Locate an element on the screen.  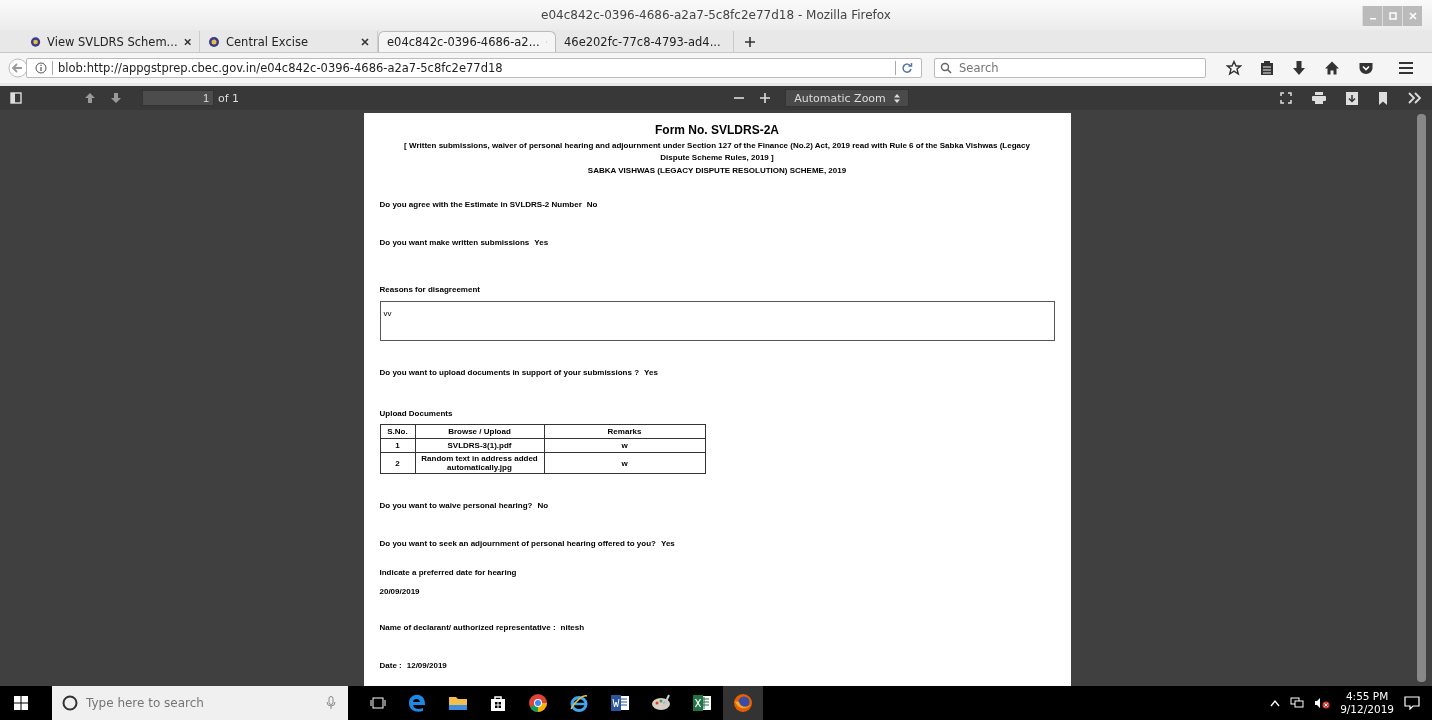
network-icon is located at coordinates (1297, 703).